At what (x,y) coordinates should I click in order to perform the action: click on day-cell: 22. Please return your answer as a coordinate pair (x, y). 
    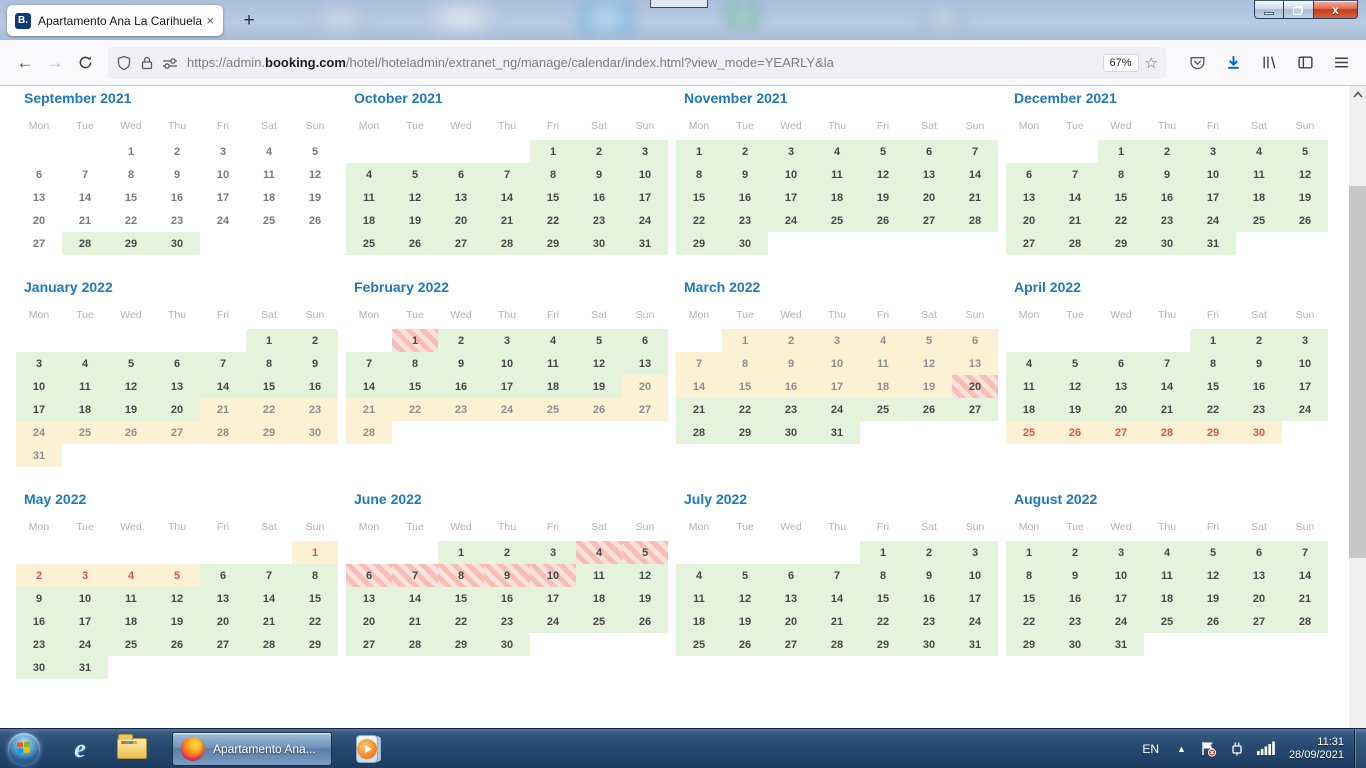
    Looking at the image, I should click on (883, 621).